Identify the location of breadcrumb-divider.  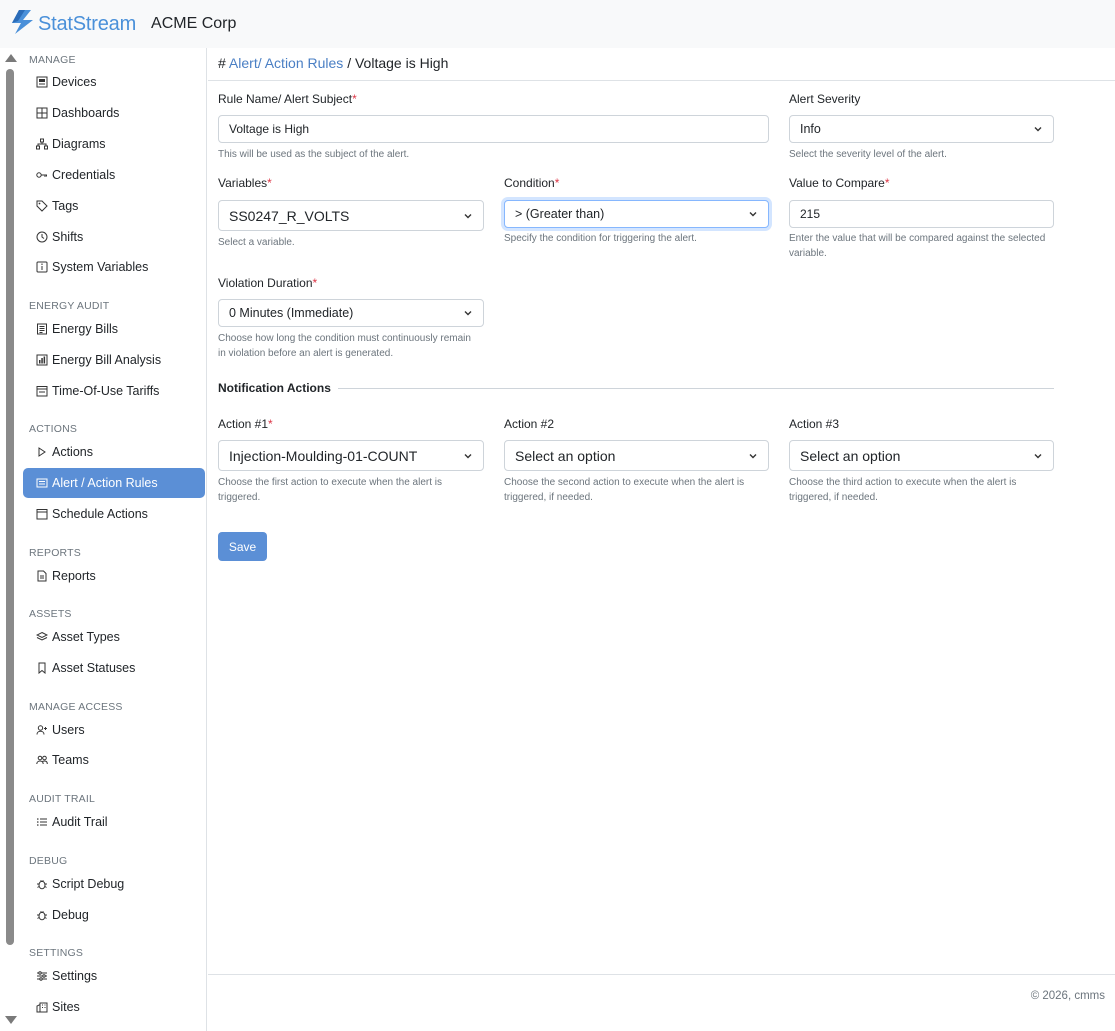
(661, 80).